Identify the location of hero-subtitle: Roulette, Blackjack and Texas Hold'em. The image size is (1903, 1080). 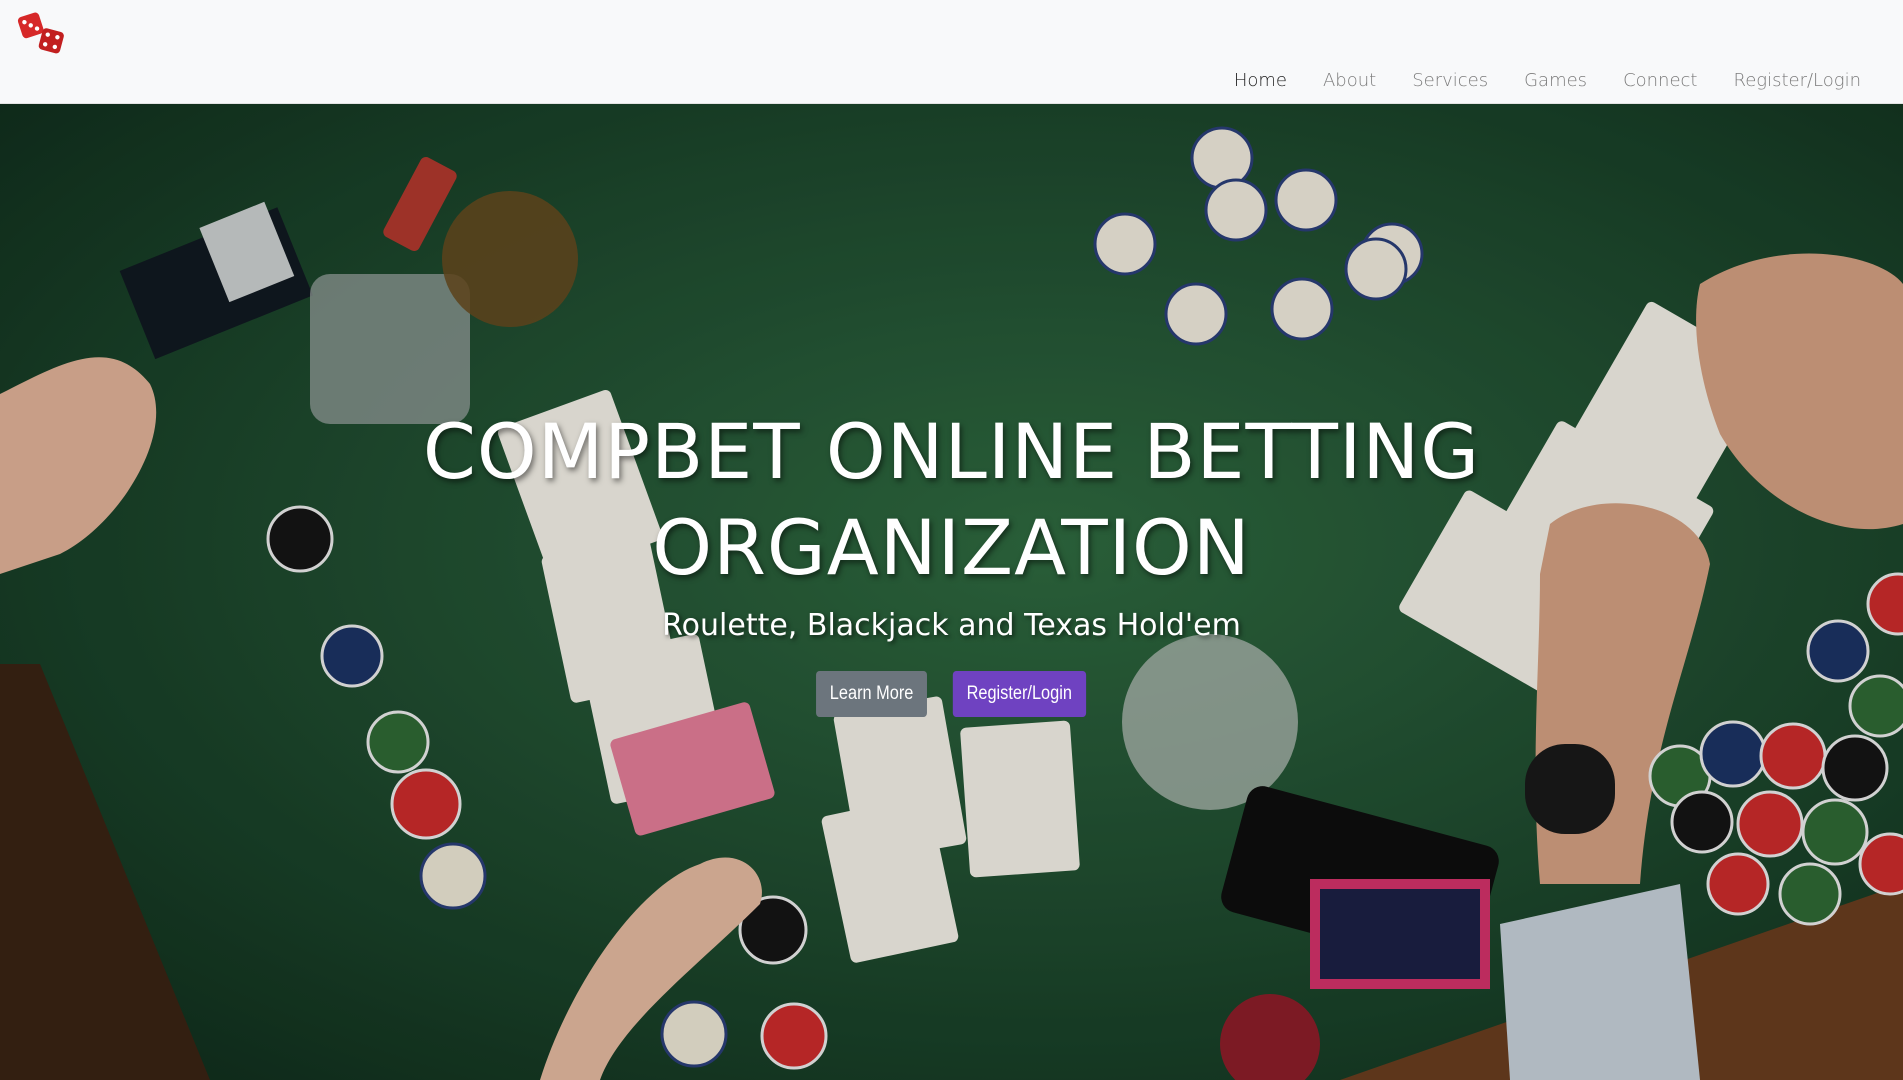
(951, 625).